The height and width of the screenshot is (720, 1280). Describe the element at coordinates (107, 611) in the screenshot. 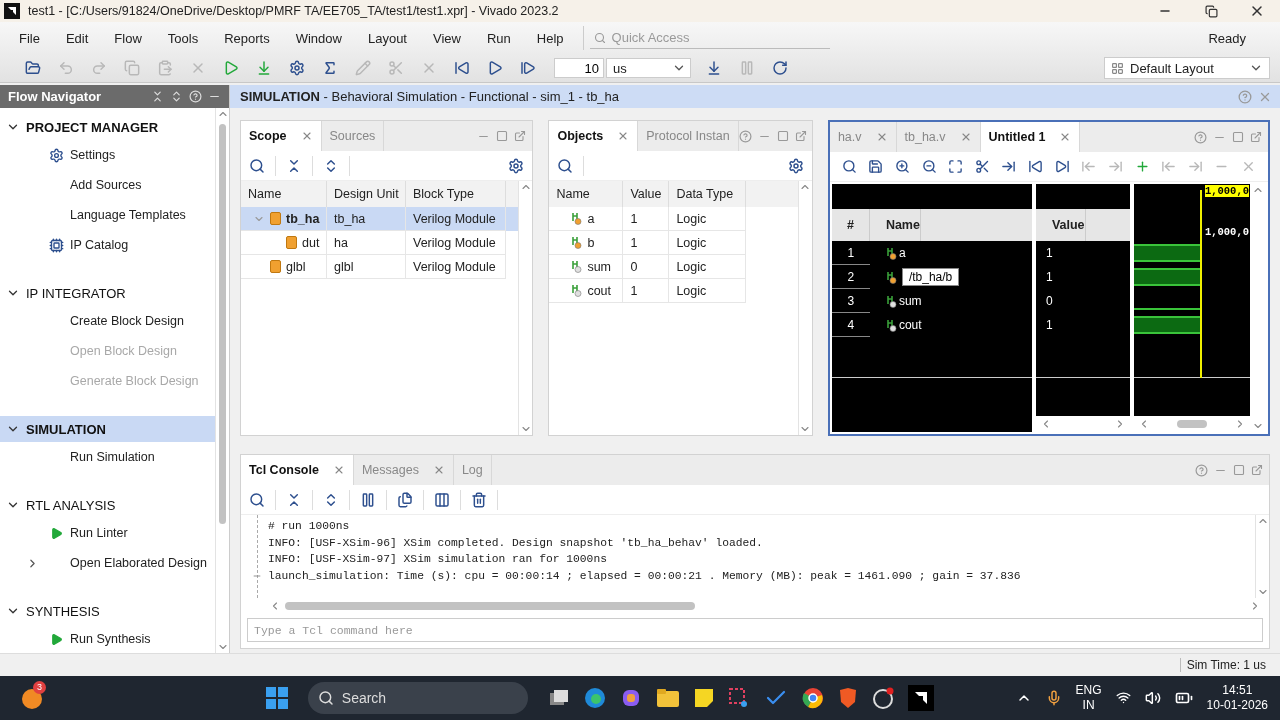

I see `nav-section: SYNTHESIS` at that location.